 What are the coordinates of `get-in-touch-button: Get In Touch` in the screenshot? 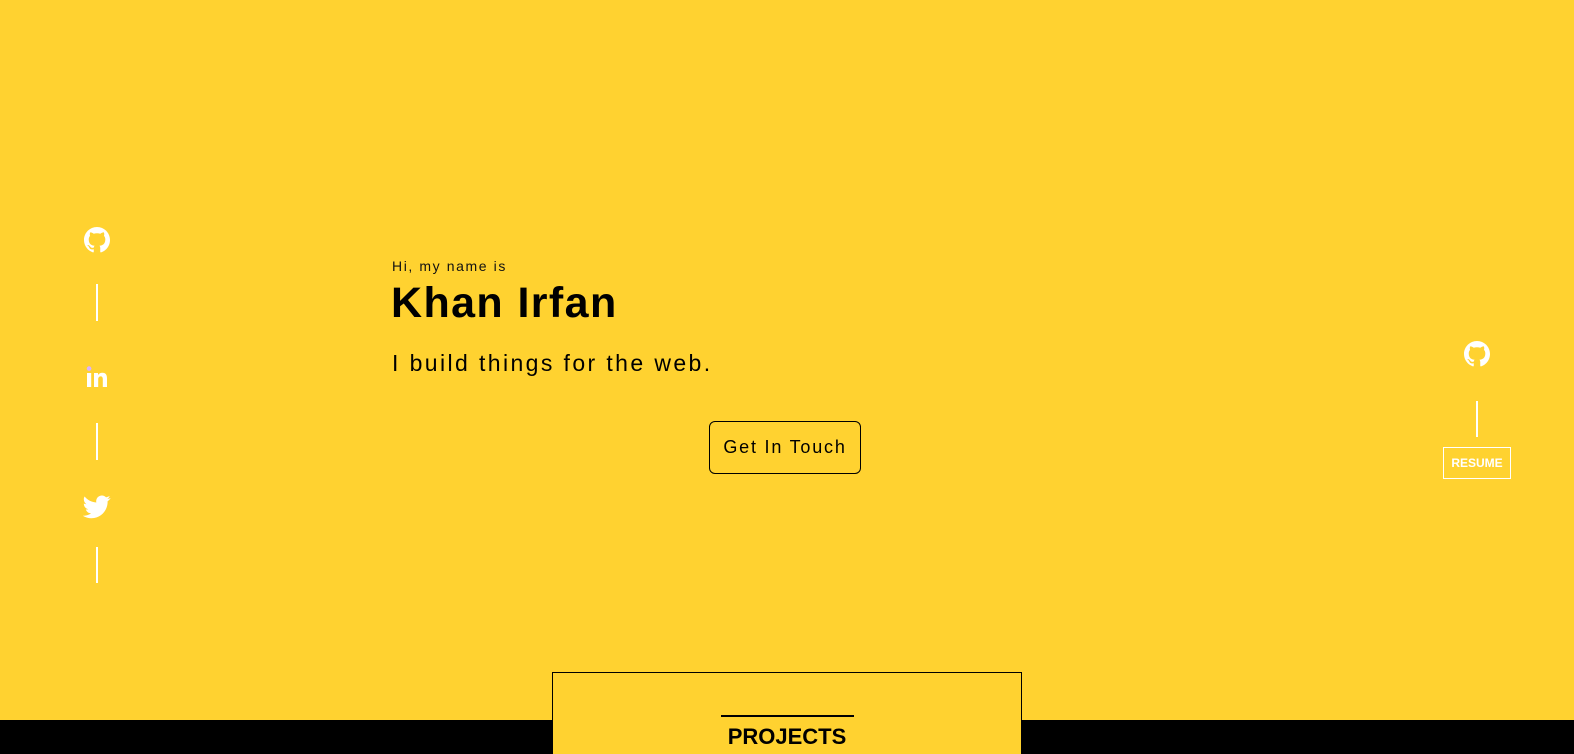 It's located at (785, 447).